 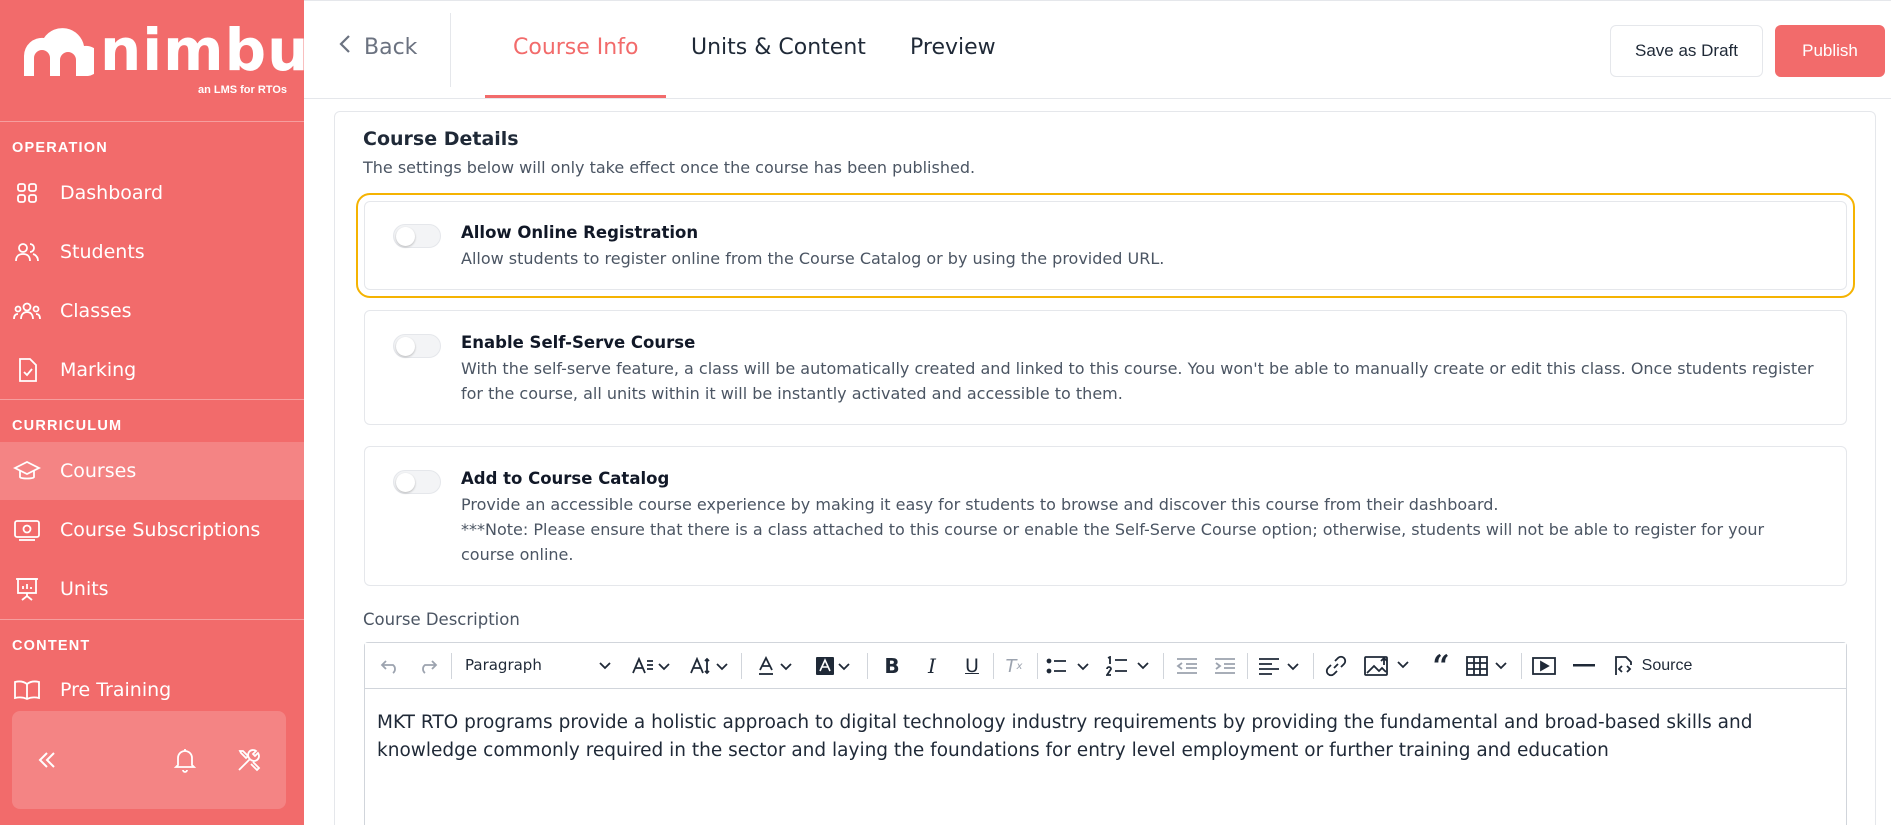 I want to click on sidebar-item-label: Classes, so click(x=96, y=311).